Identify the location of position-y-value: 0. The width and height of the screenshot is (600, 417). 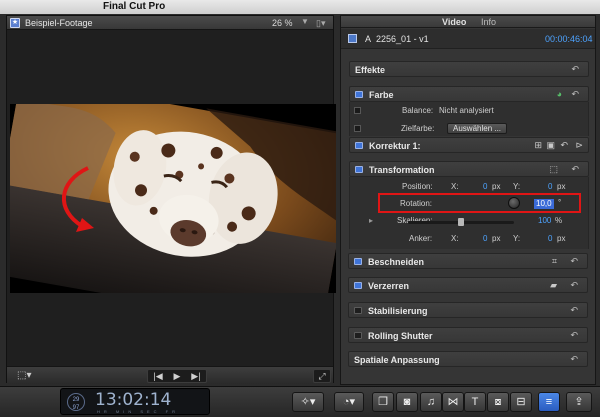
(550, 186).